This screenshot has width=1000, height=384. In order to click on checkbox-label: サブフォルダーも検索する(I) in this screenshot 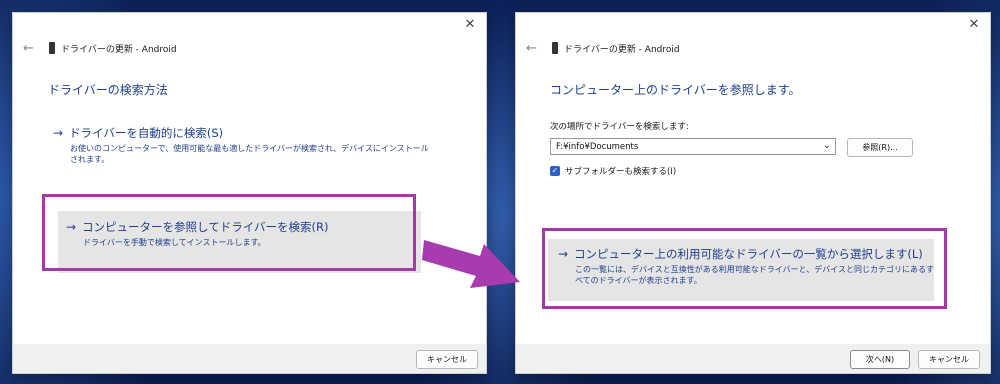, I will do `click(621, 172)`.